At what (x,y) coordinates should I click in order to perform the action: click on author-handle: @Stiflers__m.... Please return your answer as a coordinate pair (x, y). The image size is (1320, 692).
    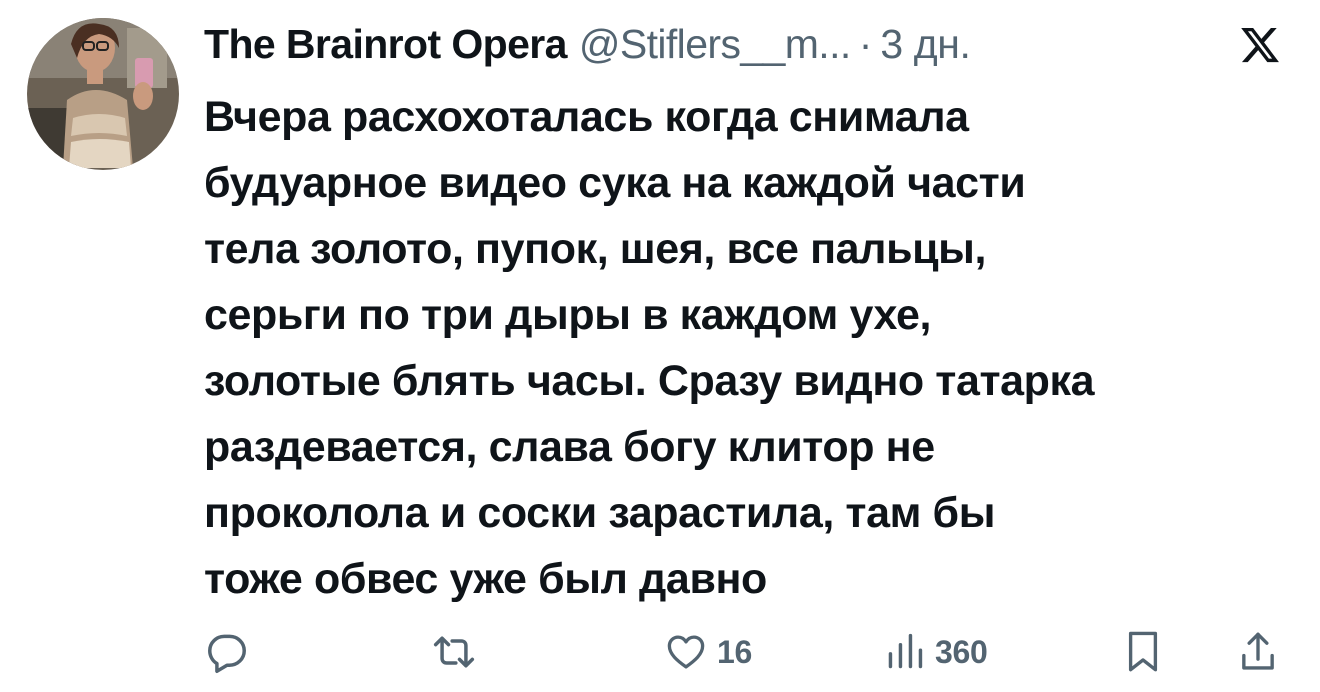
    Looking at the image, I should click on (715, 44).